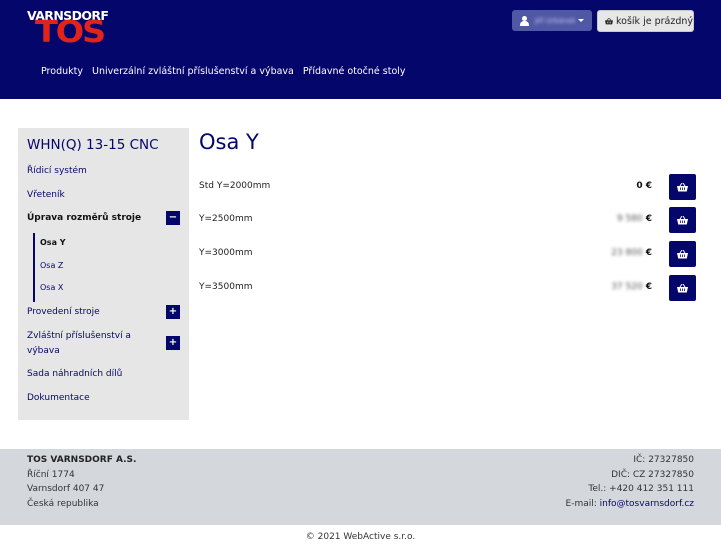  What do you see at coordinates (82, 460) in the screenshot?
I see `footer-company-name: TOS VARNSDORF A.S.` at bounding box center [82, 460].